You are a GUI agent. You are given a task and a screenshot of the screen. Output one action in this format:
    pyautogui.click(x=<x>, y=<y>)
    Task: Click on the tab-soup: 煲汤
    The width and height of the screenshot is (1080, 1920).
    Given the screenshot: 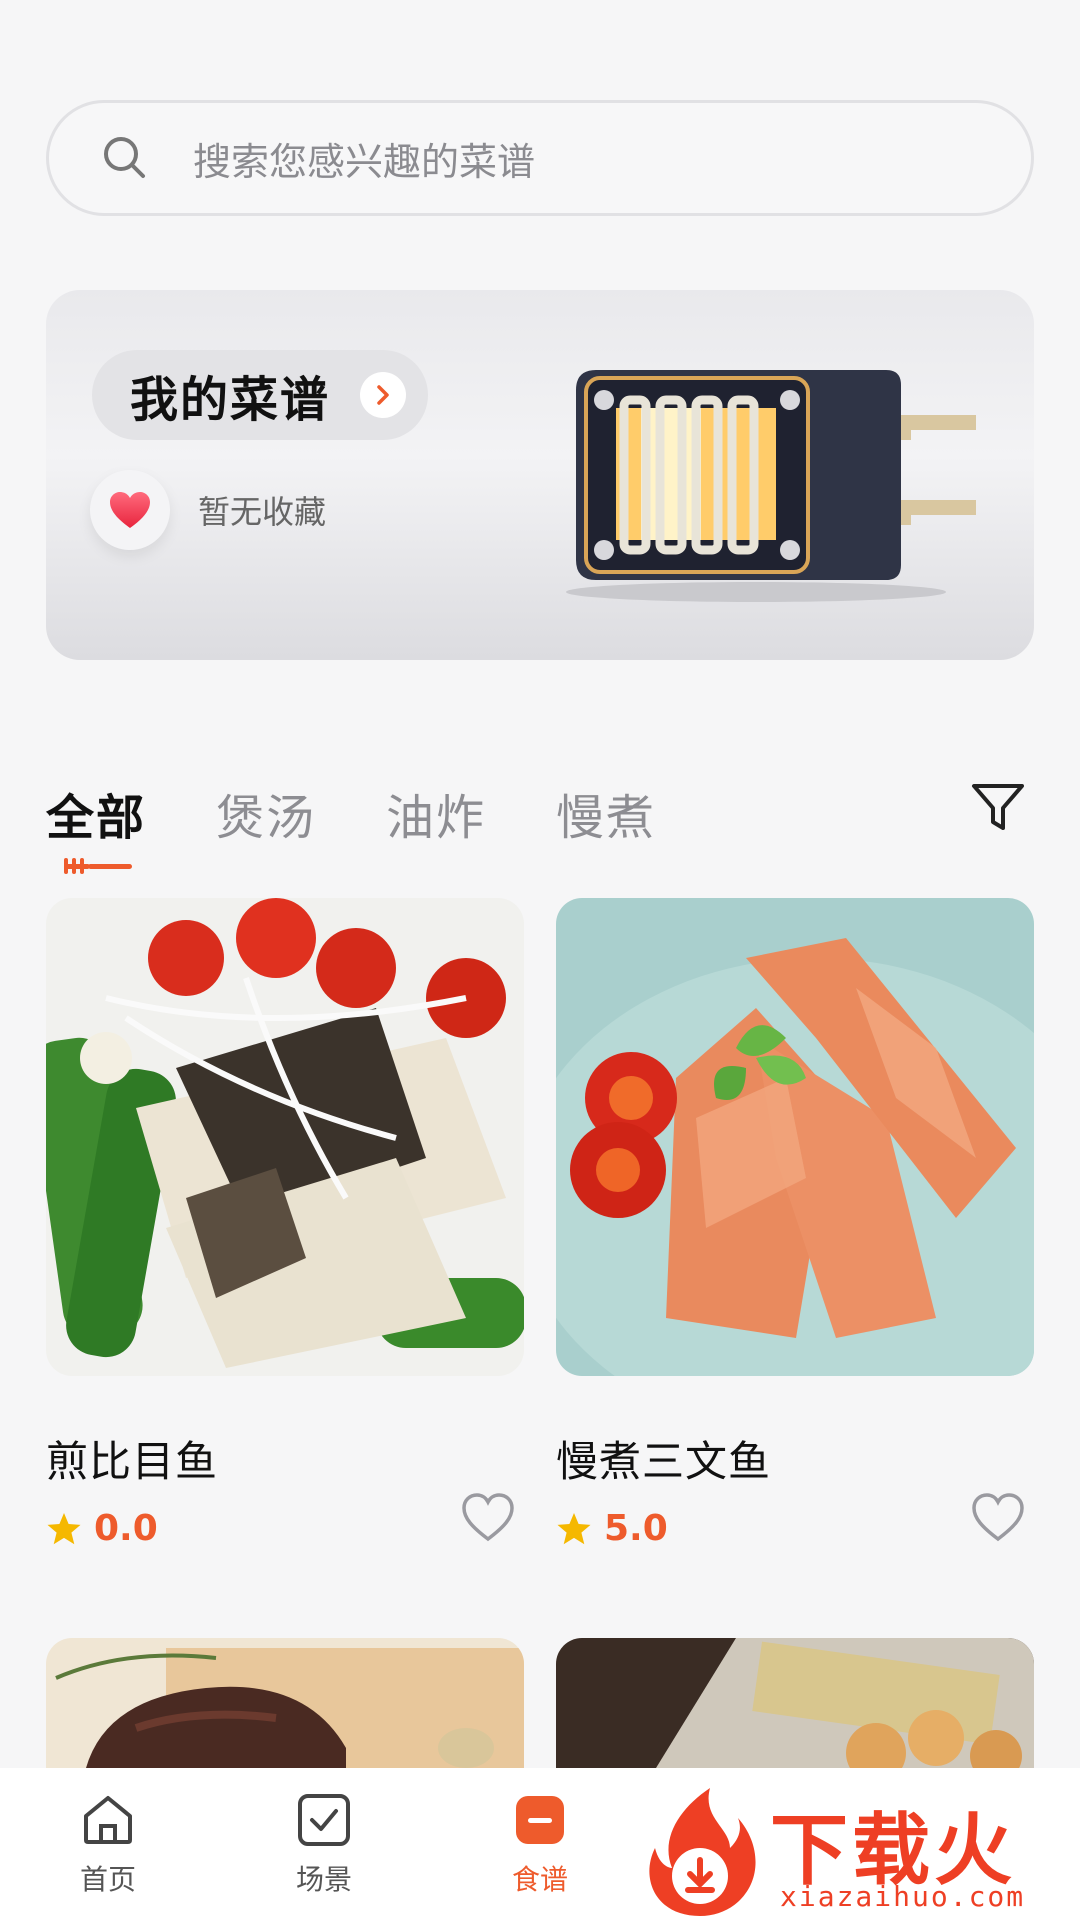 What is the action you would take?
    pyautogui.click(x=266, y=813)
    